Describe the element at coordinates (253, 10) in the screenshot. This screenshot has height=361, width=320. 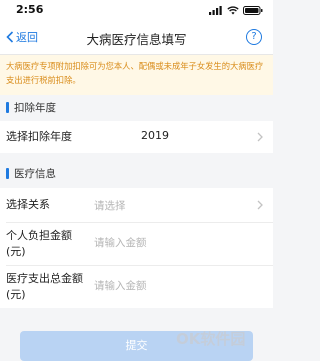
I see `battery-icon` at that location.